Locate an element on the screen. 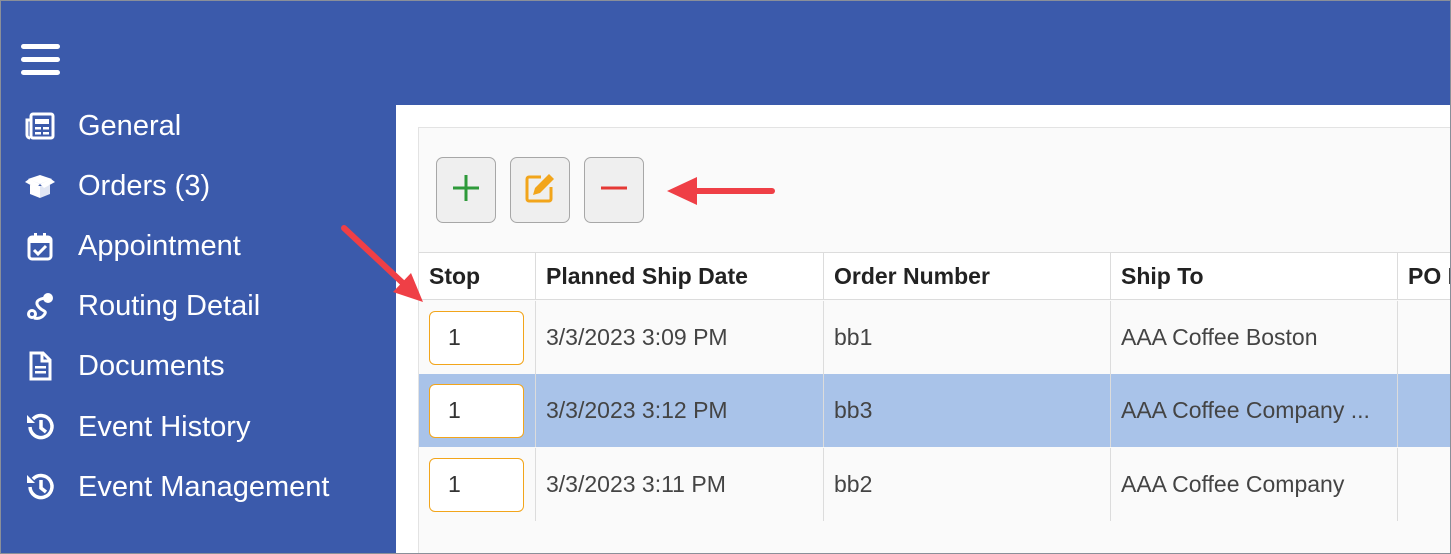 The height and width of the screenshot is (554, 1451). minus-icon is located at coordinates (614, 190).